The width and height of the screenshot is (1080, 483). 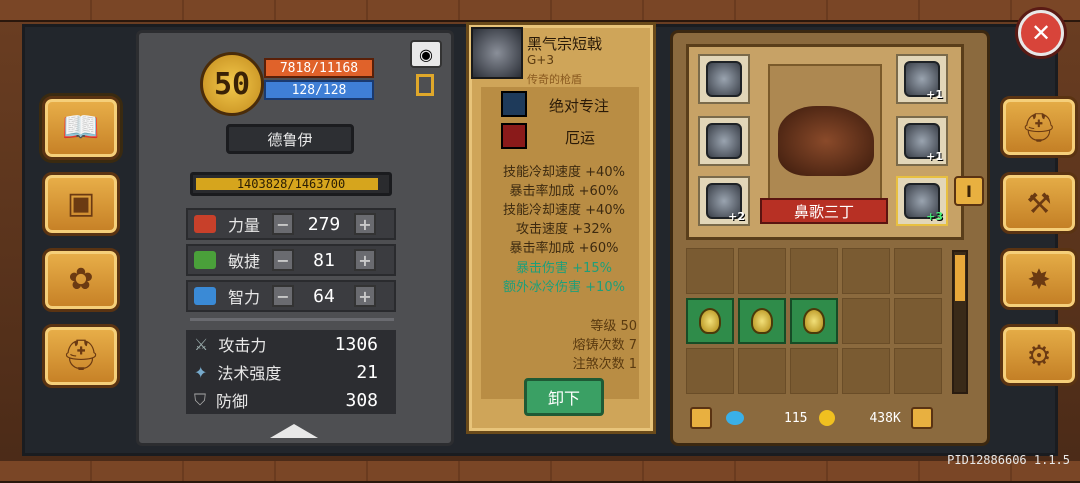 I want to click on equip-slot-helmet, so click(x=724, y=79).